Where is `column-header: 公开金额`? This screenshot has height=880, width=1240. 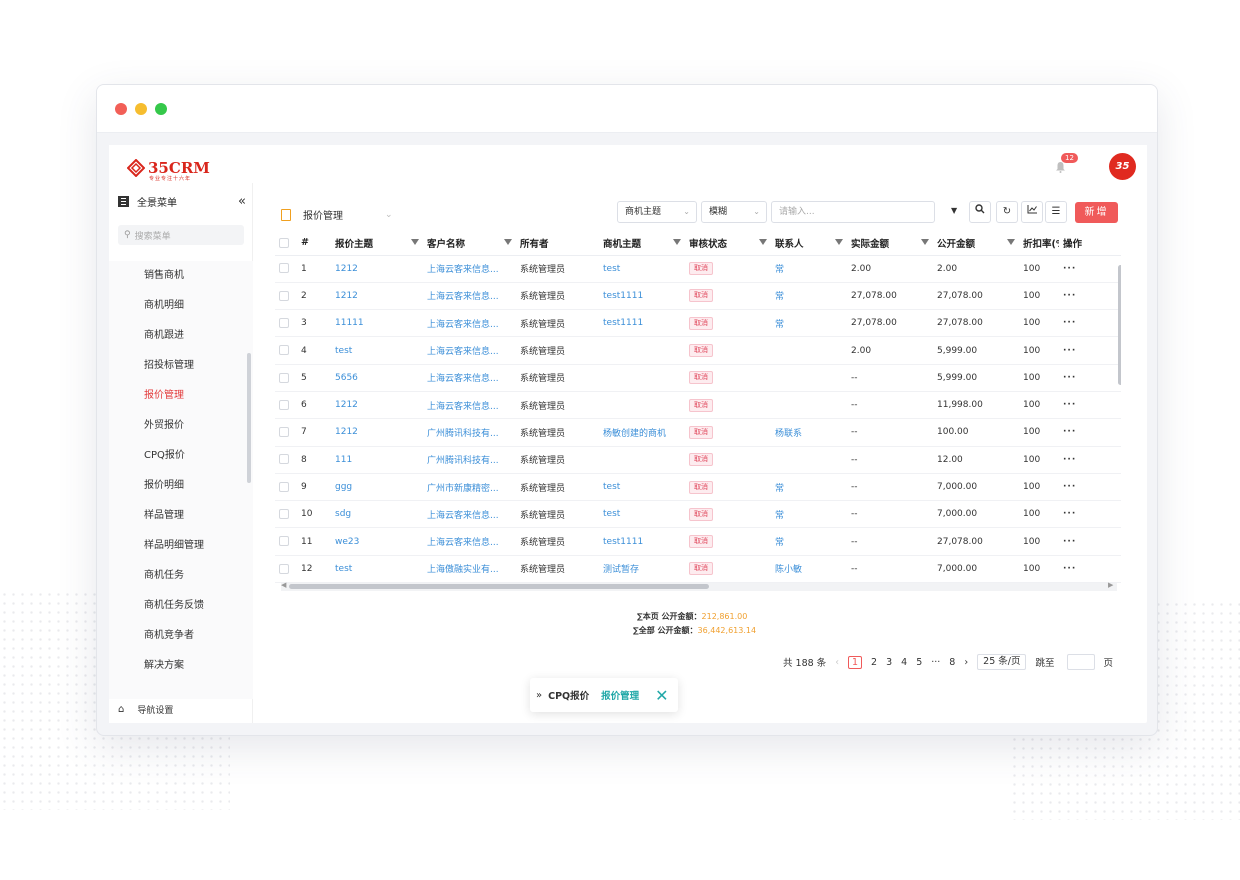 column-header: 公开金额 is located at coordinates (976, 243).